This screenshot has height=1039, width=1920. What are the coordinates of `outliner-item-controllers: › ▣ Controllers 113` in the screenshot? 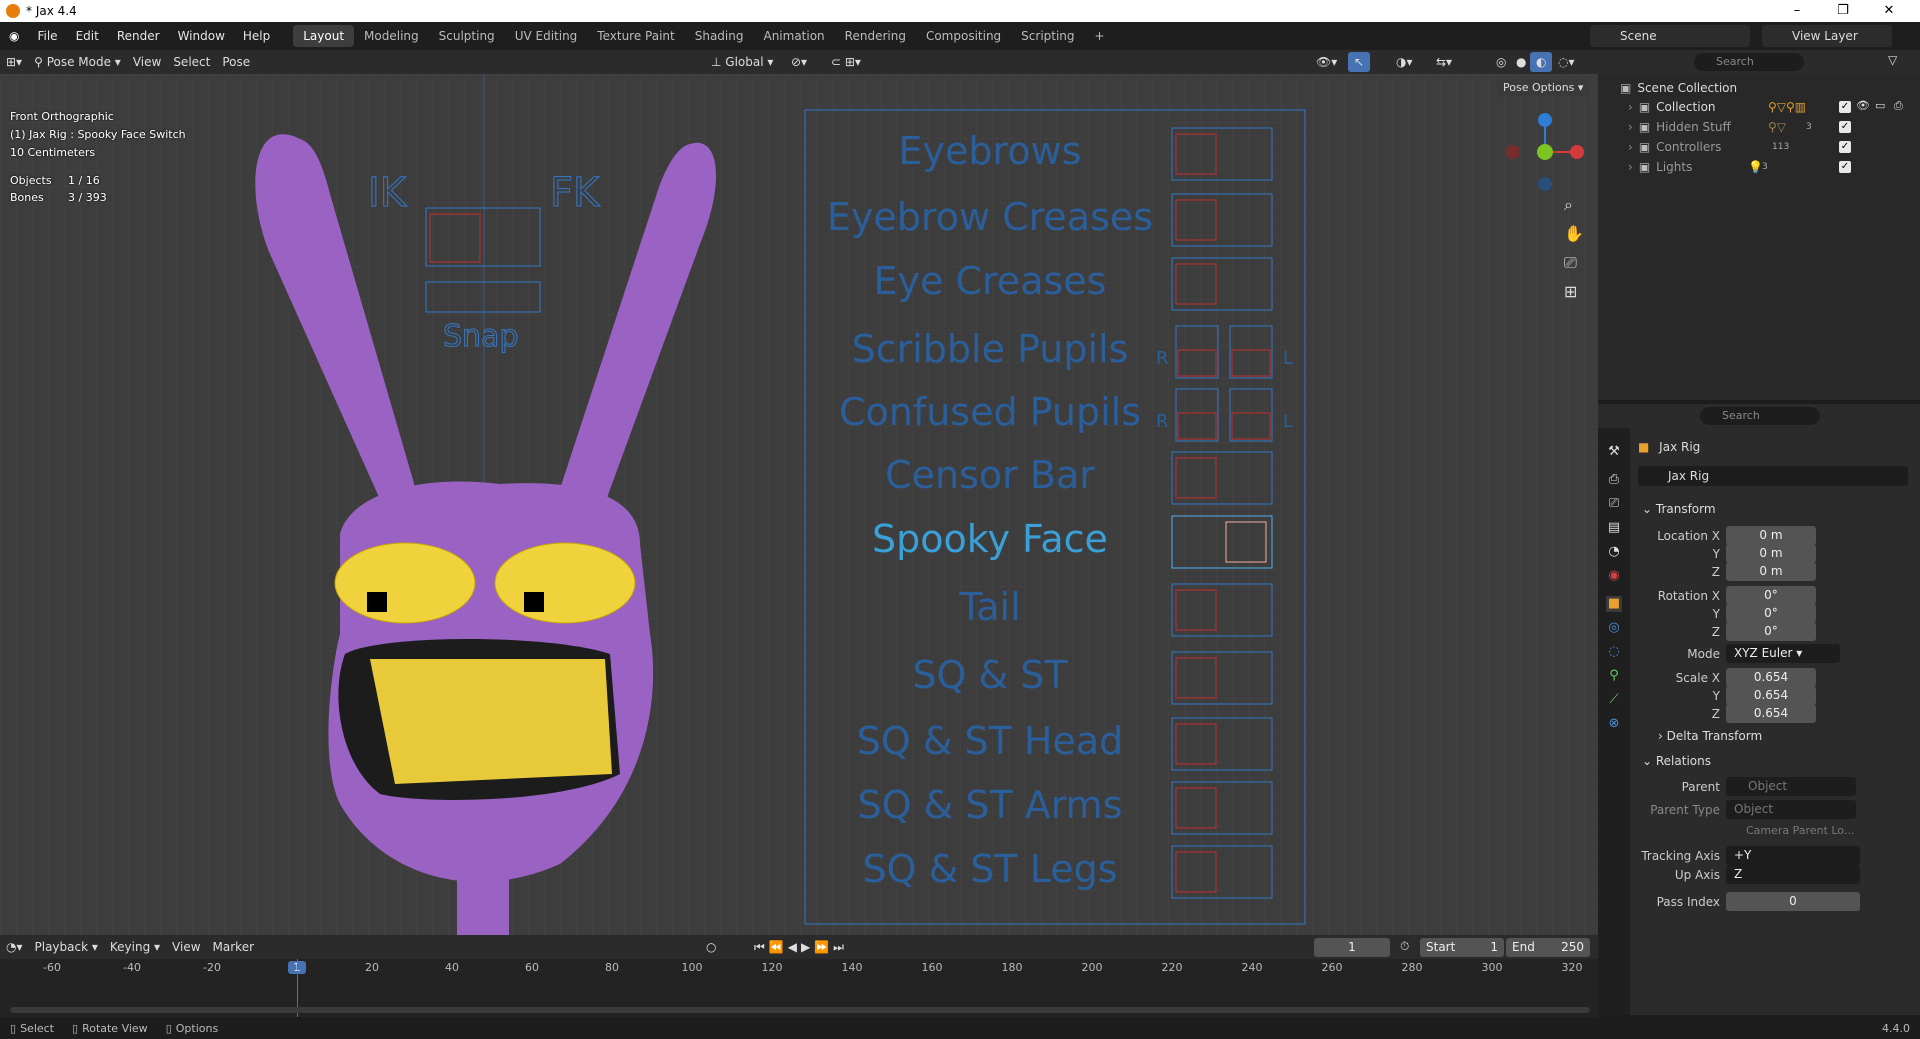 It's located at (1773, 147).